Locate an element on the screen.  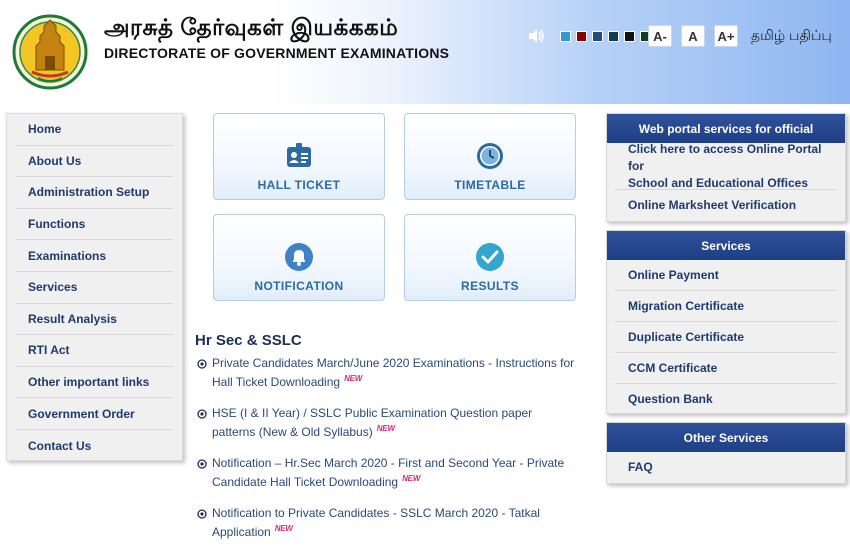
sidebar-item-result-analysis: Result Analysis is located at coordinates (94, 320).